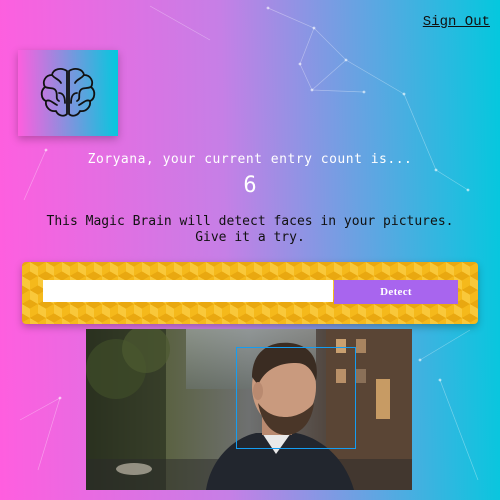 This screenshot has width=500, height=500. Describe the element at coordinates (188, 291) in the screenshot. I see `image-url-input` at that location.